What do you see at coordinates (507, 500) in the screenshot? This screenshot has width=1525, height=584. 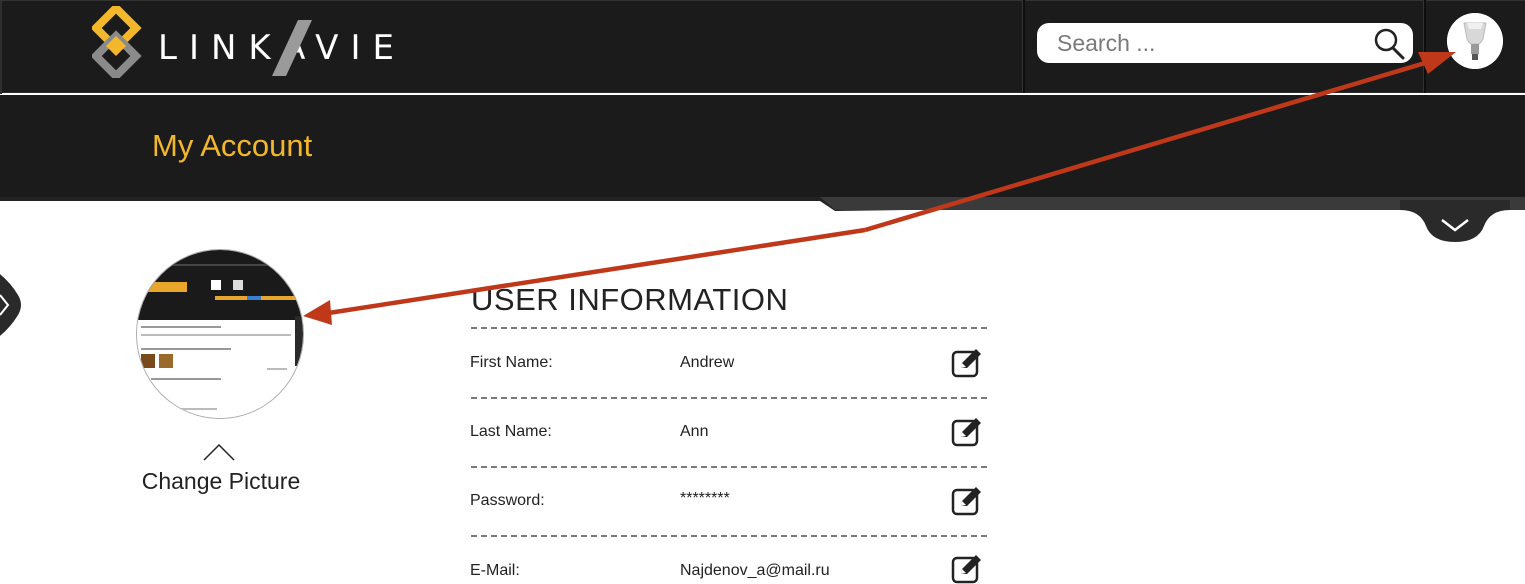 I see `password-label: Password:` at bounding box center [507, 500].